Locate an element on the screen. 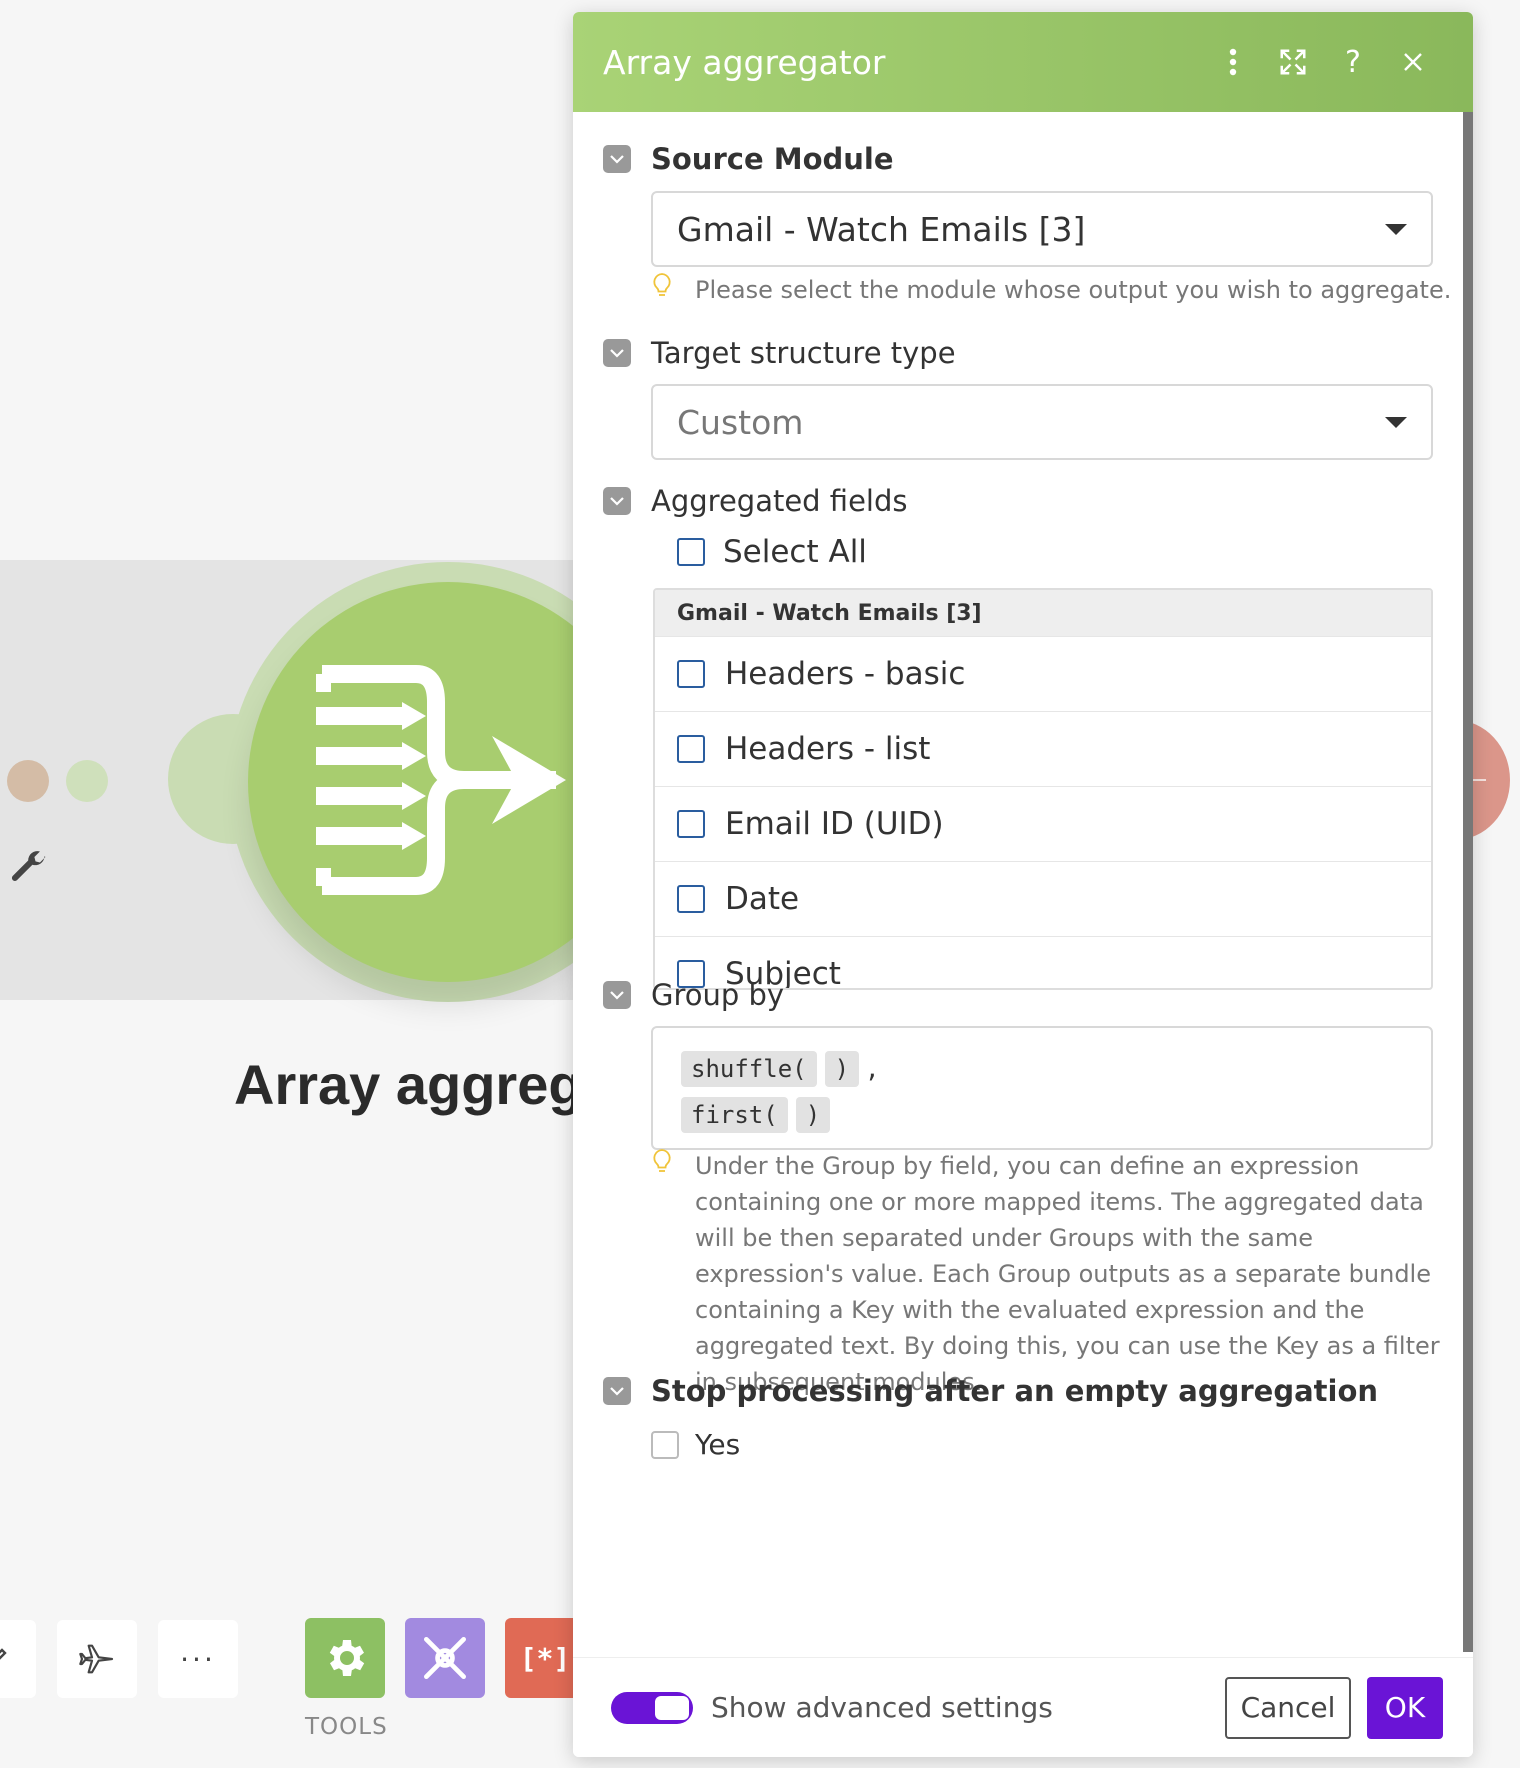 This screenshot has height=1768, width=1520. expand-icon is located at coordinates (1293, 62).